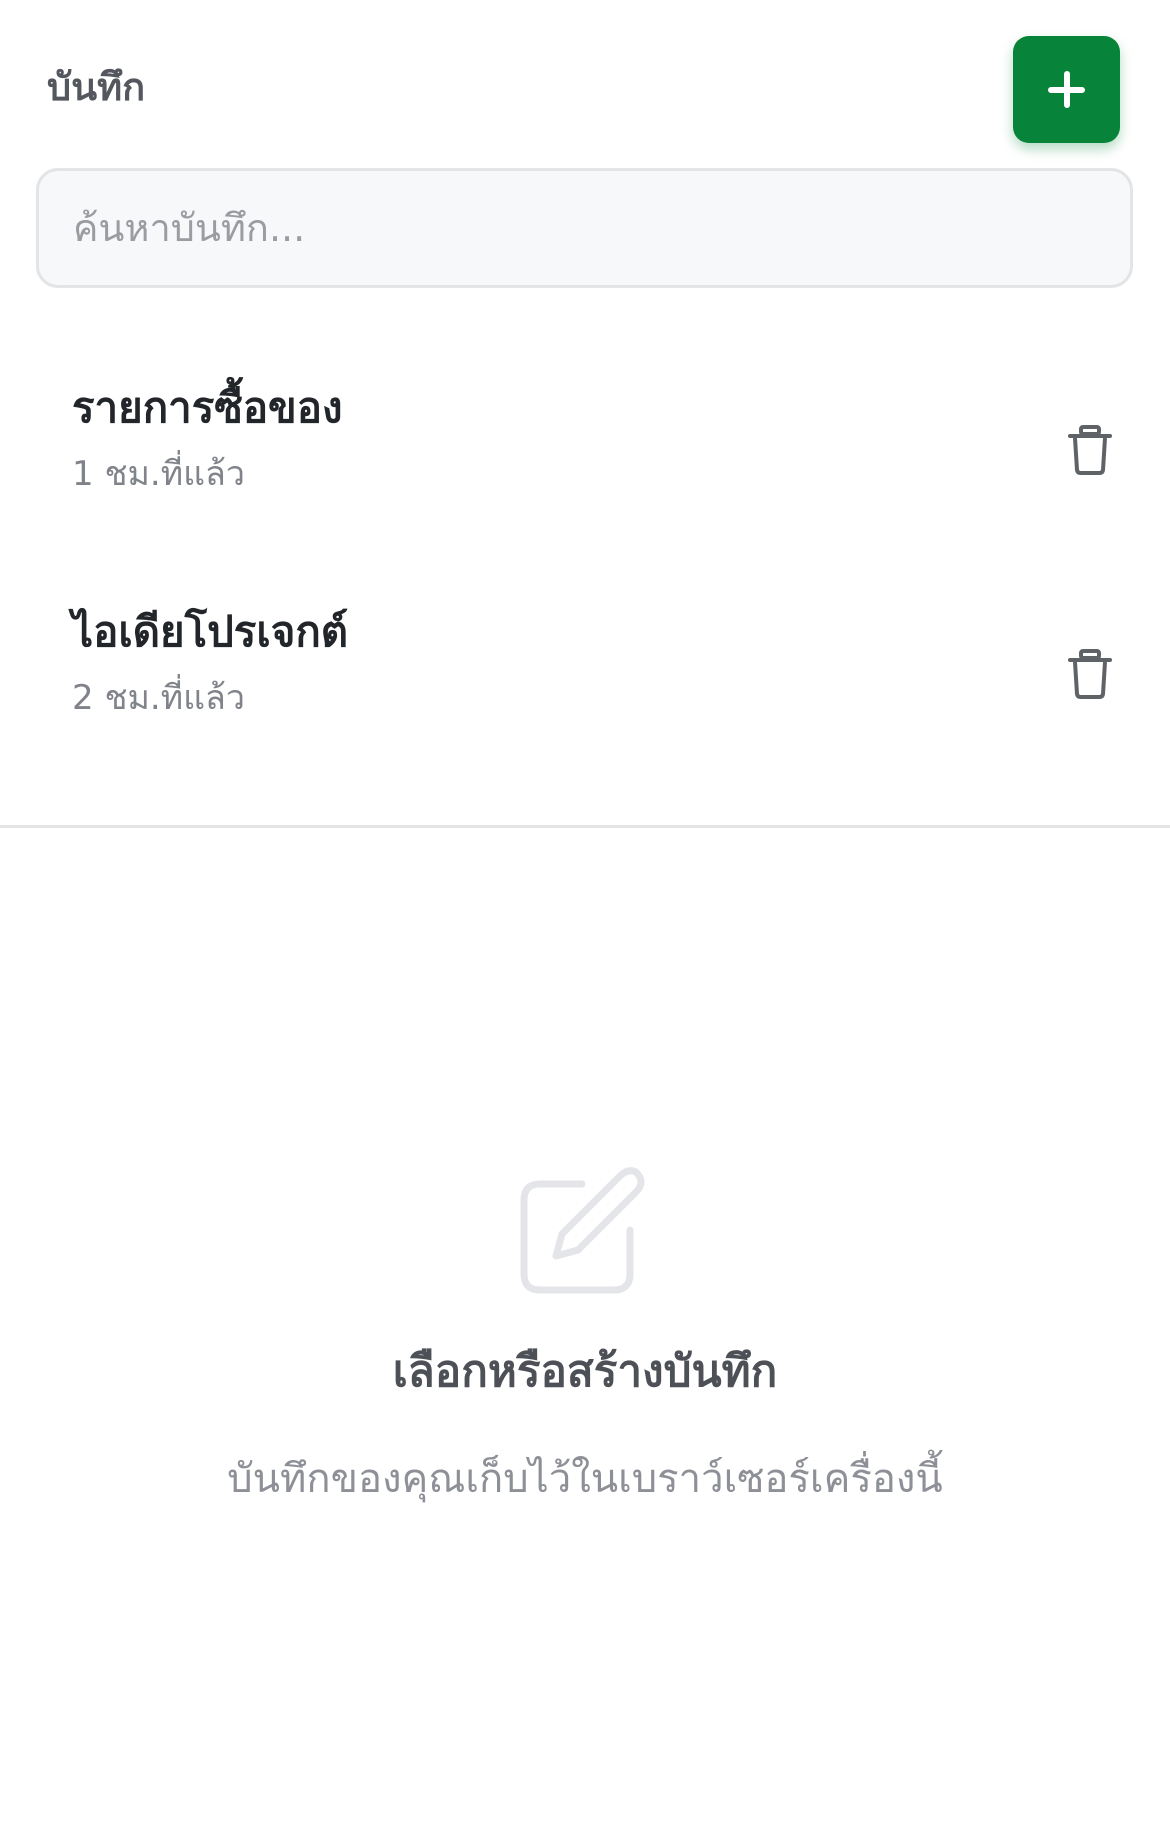  Describe the element at coordinates (210, 631) in the screenshot. I see `note-title: ไอเดียโปรเจกต์` at that location.